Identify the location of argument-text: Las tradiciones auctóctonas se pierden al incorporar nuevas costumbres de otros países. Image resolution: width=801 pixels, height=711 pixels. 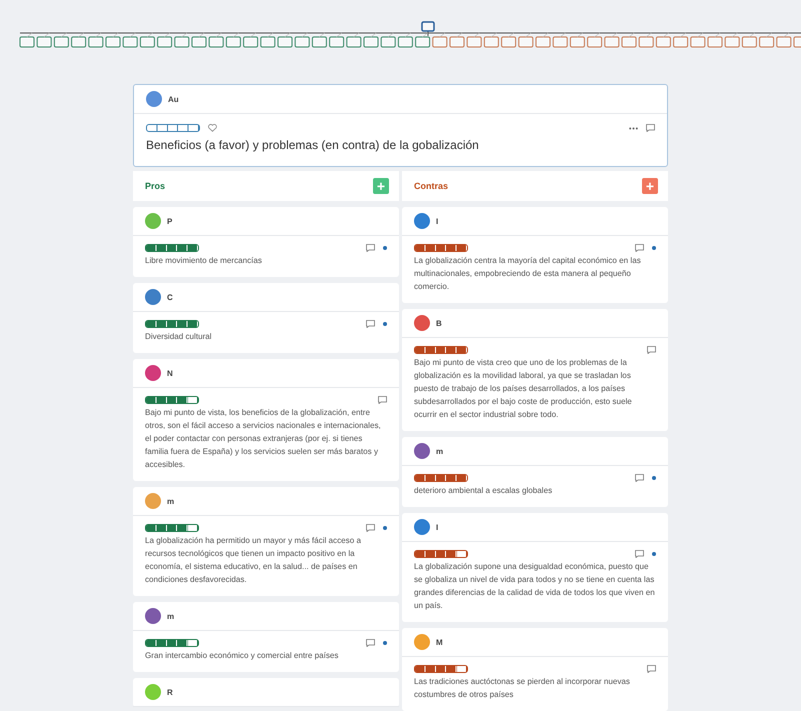
(522, 688).